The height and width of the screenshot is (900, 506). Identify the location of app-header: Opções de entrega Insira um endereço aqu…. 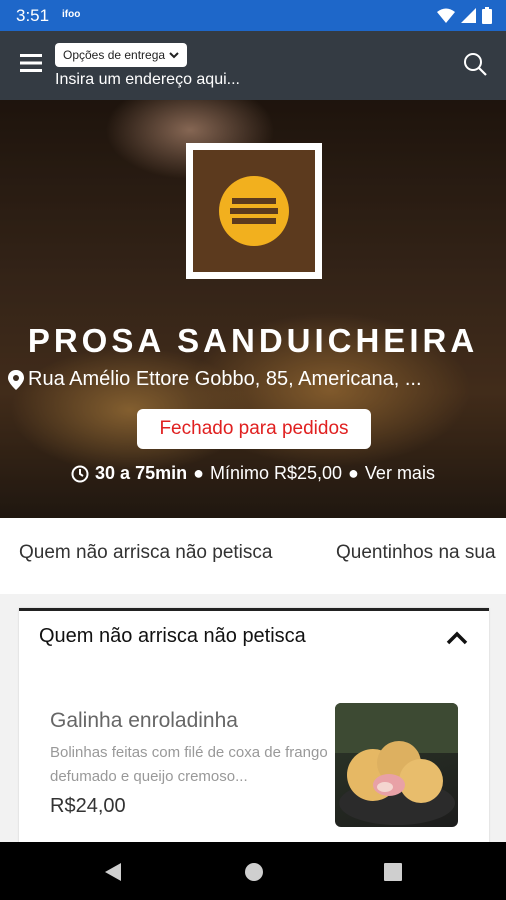
(253, 65).